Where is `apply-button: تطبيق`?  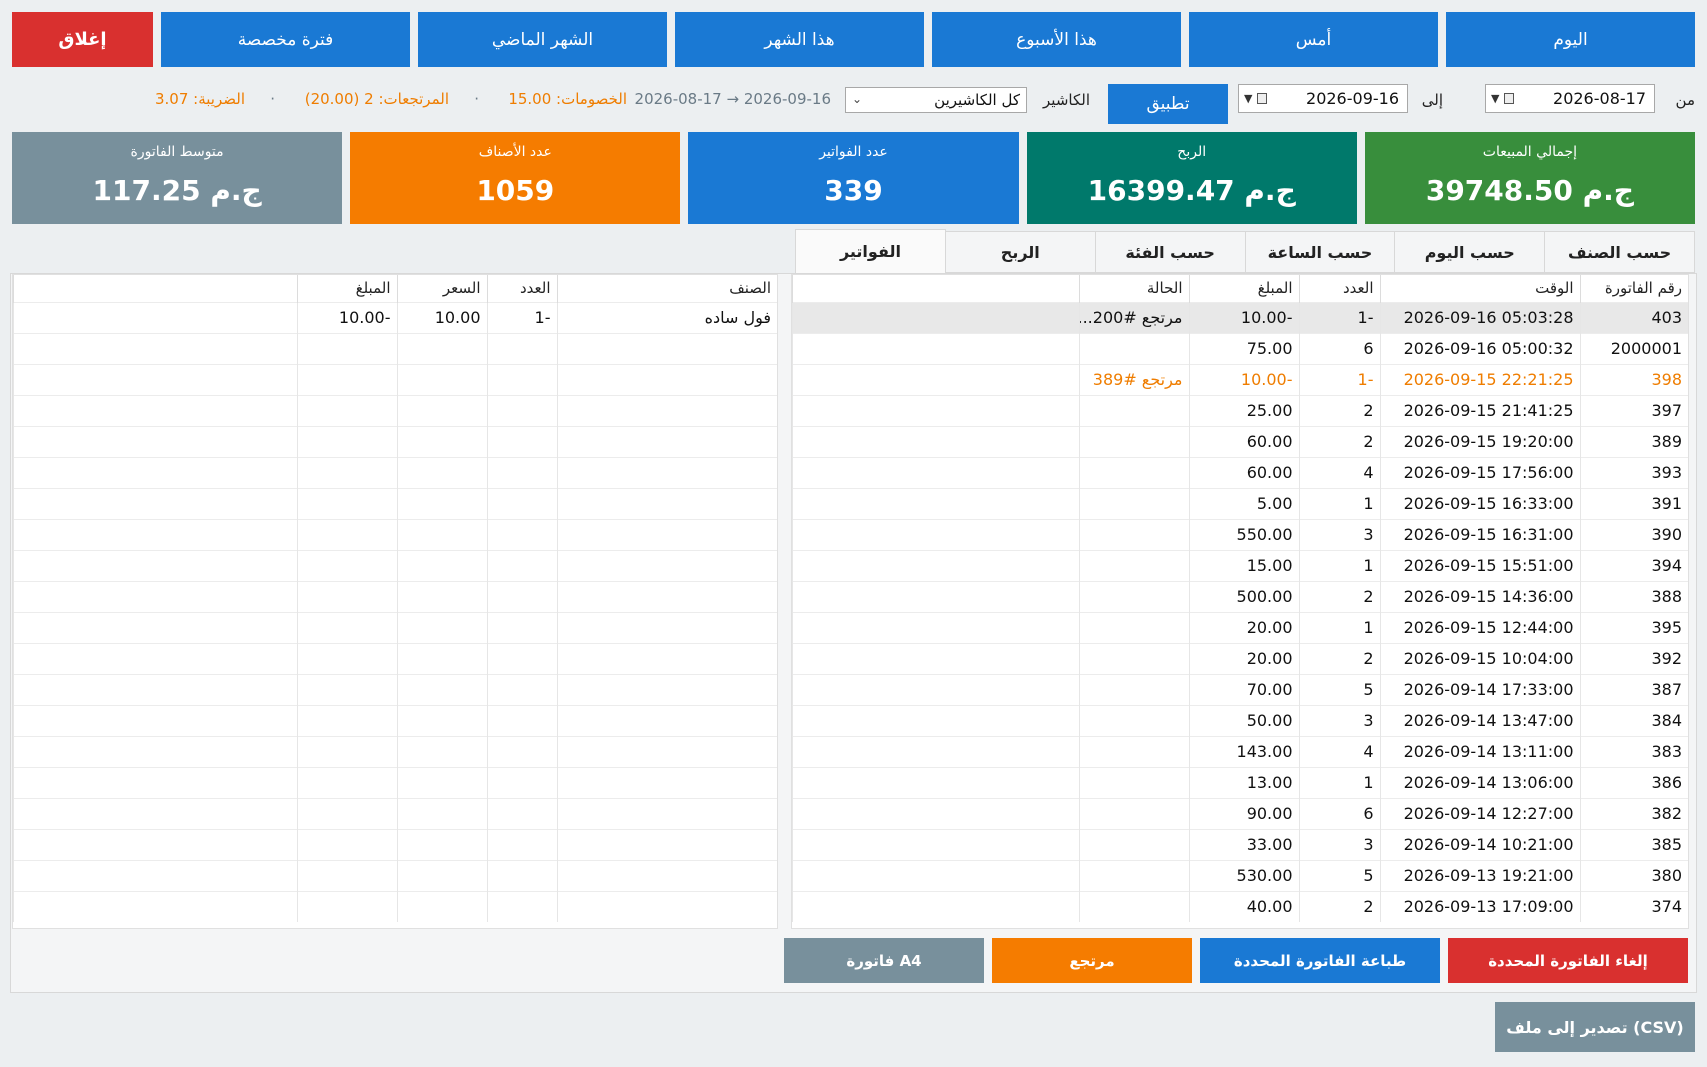 apply-button: تطبيق is located at coordinates (1168, 104).